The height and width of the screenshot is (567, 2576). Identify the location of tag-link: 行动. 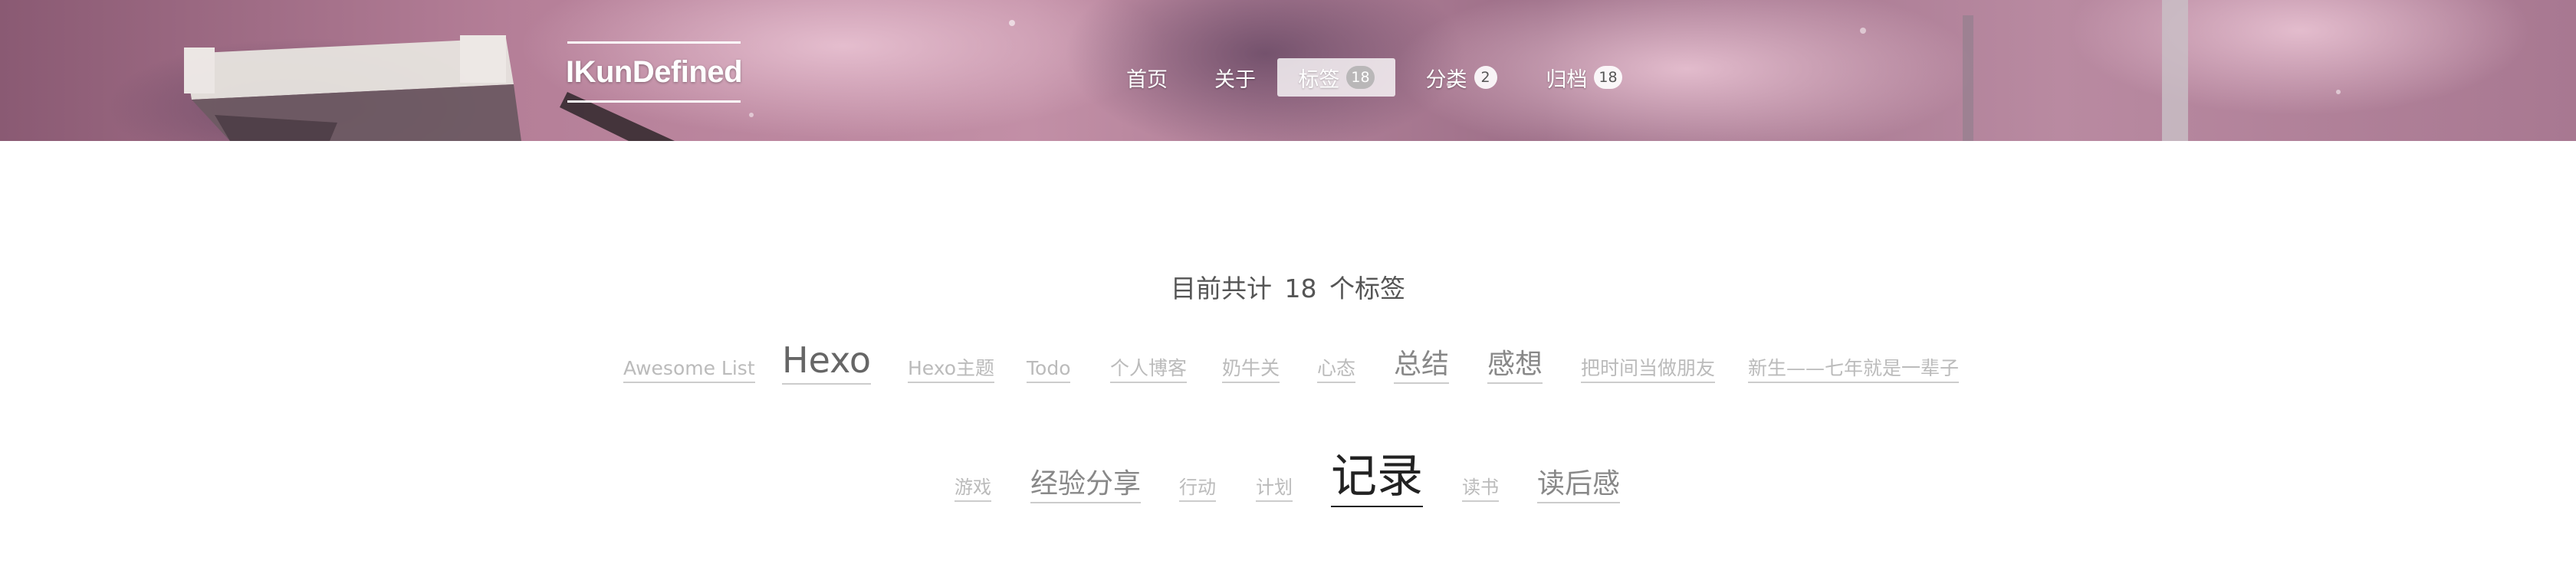
(1198, 489).